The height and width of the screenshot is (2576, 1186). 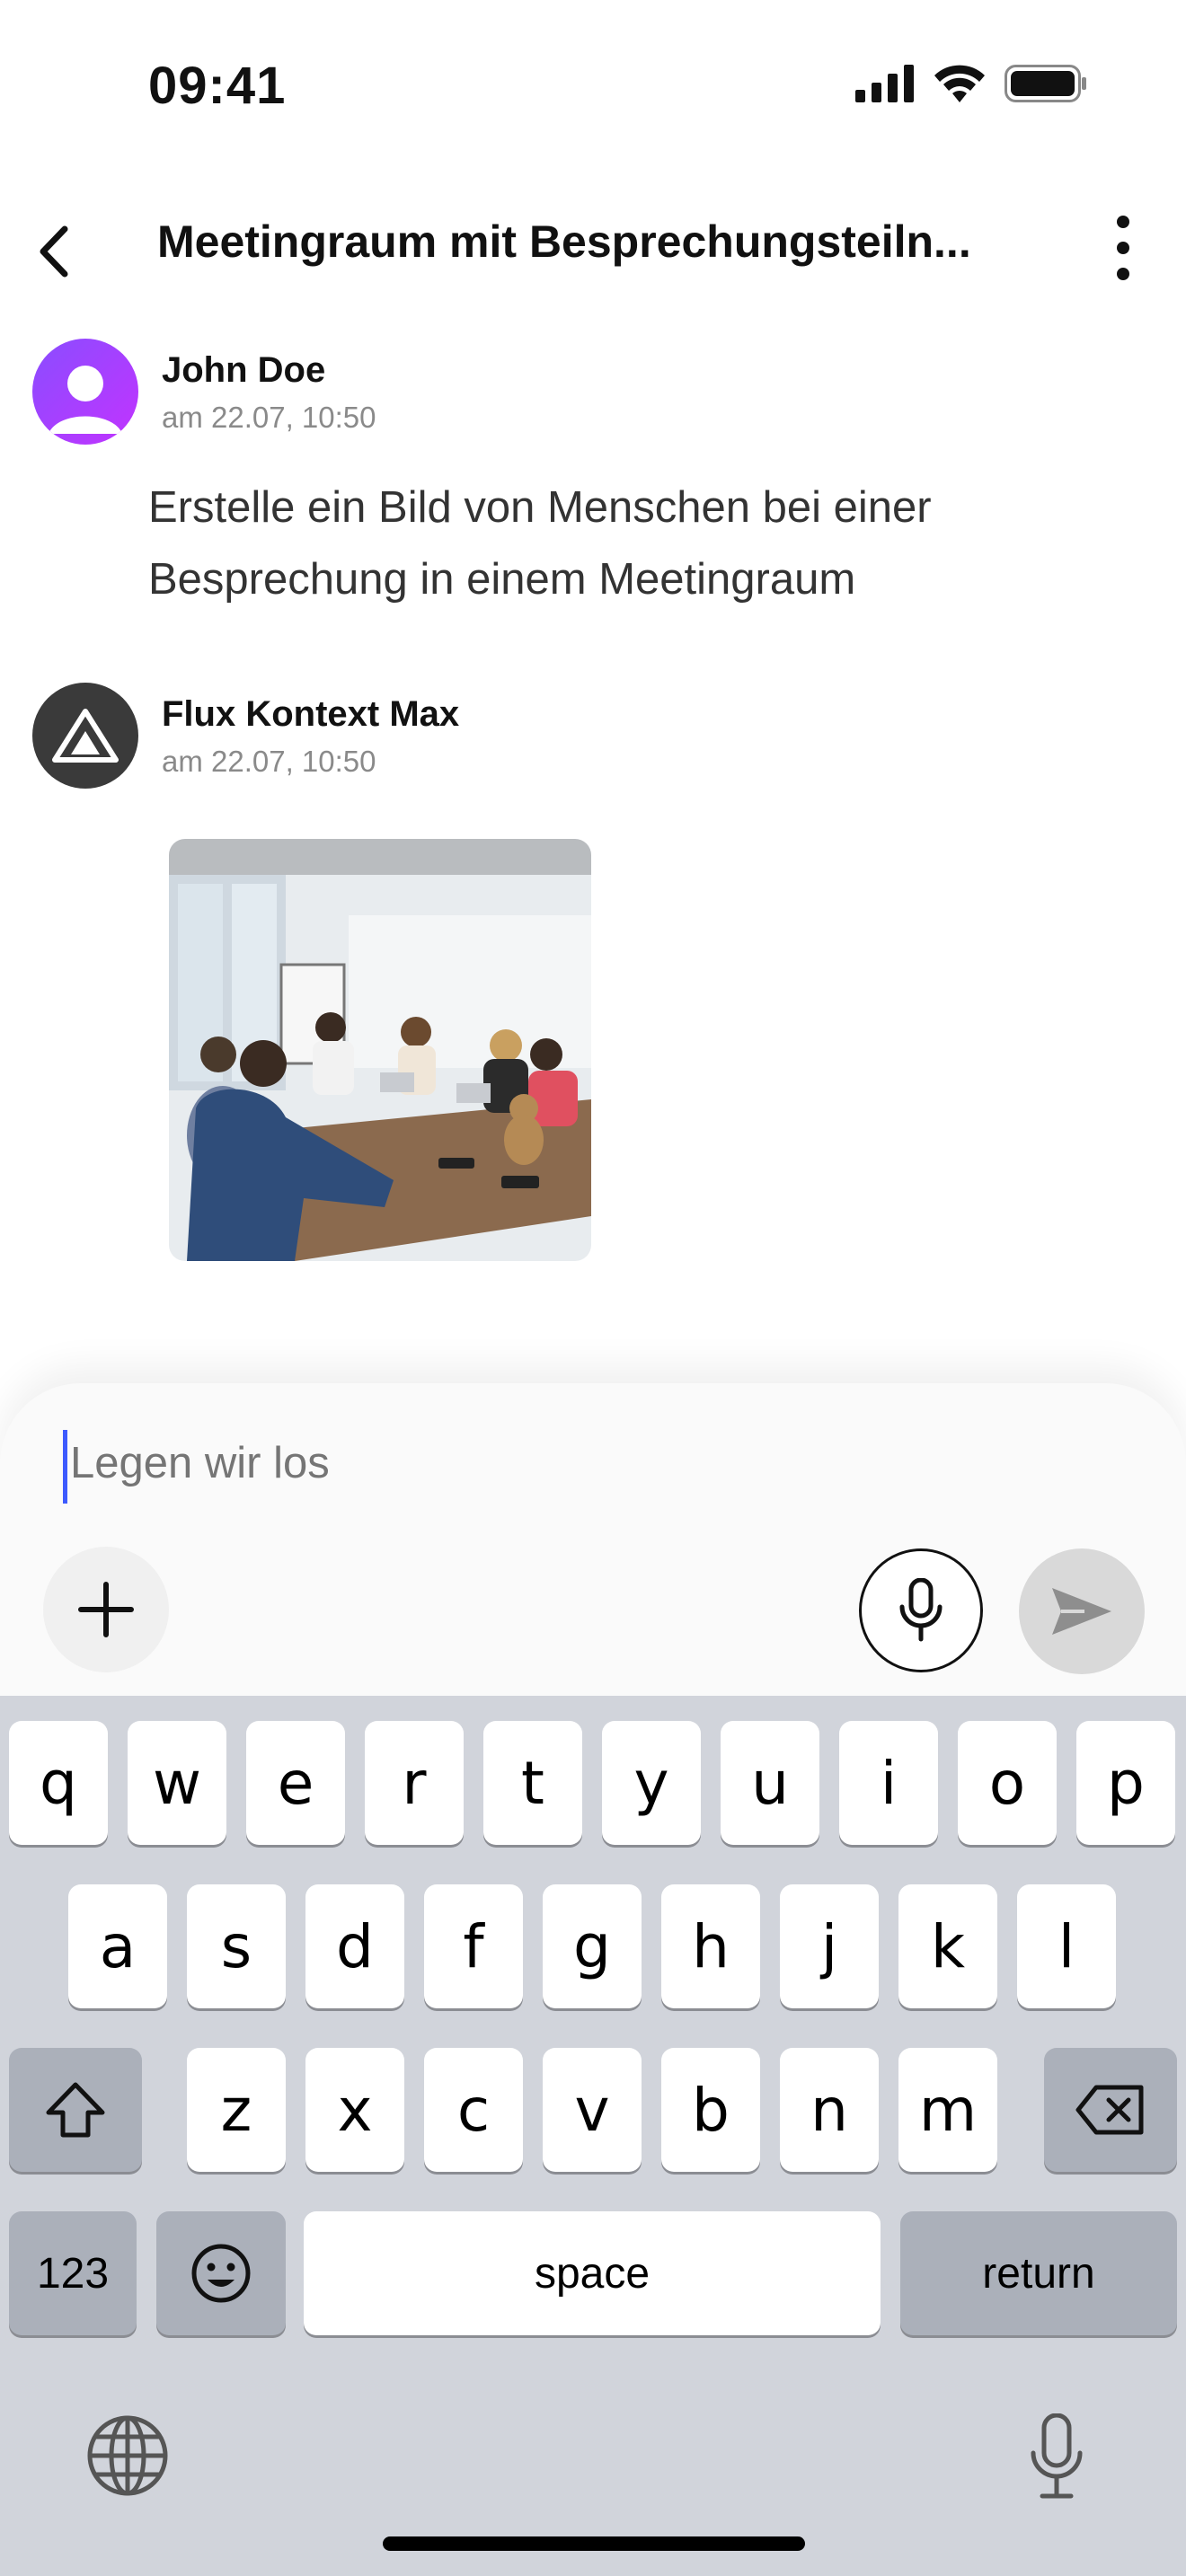 I want to click on user-icon, so click(x=85, y=400).